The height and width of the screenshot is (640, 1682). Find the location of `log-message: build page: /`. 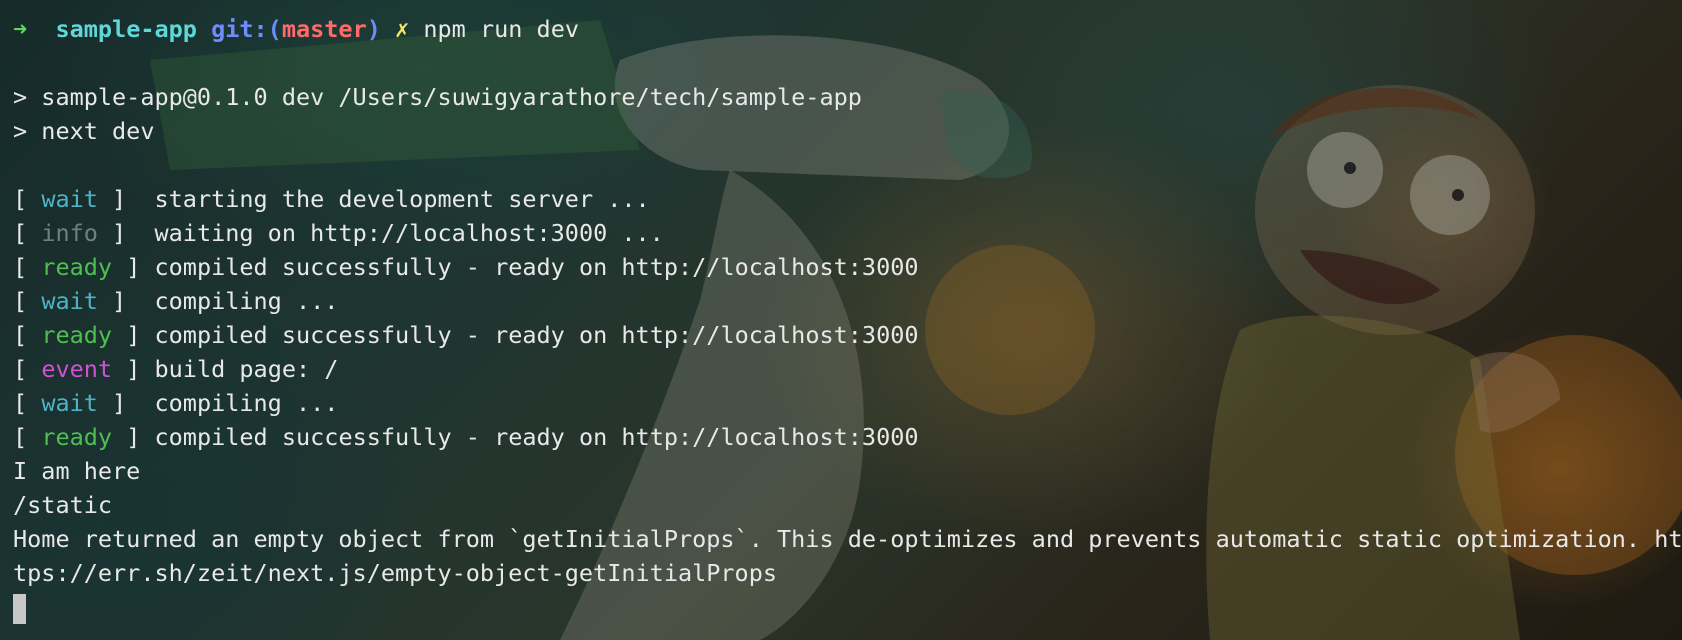

log-message: build page: / is located at coordinates (246, 369).